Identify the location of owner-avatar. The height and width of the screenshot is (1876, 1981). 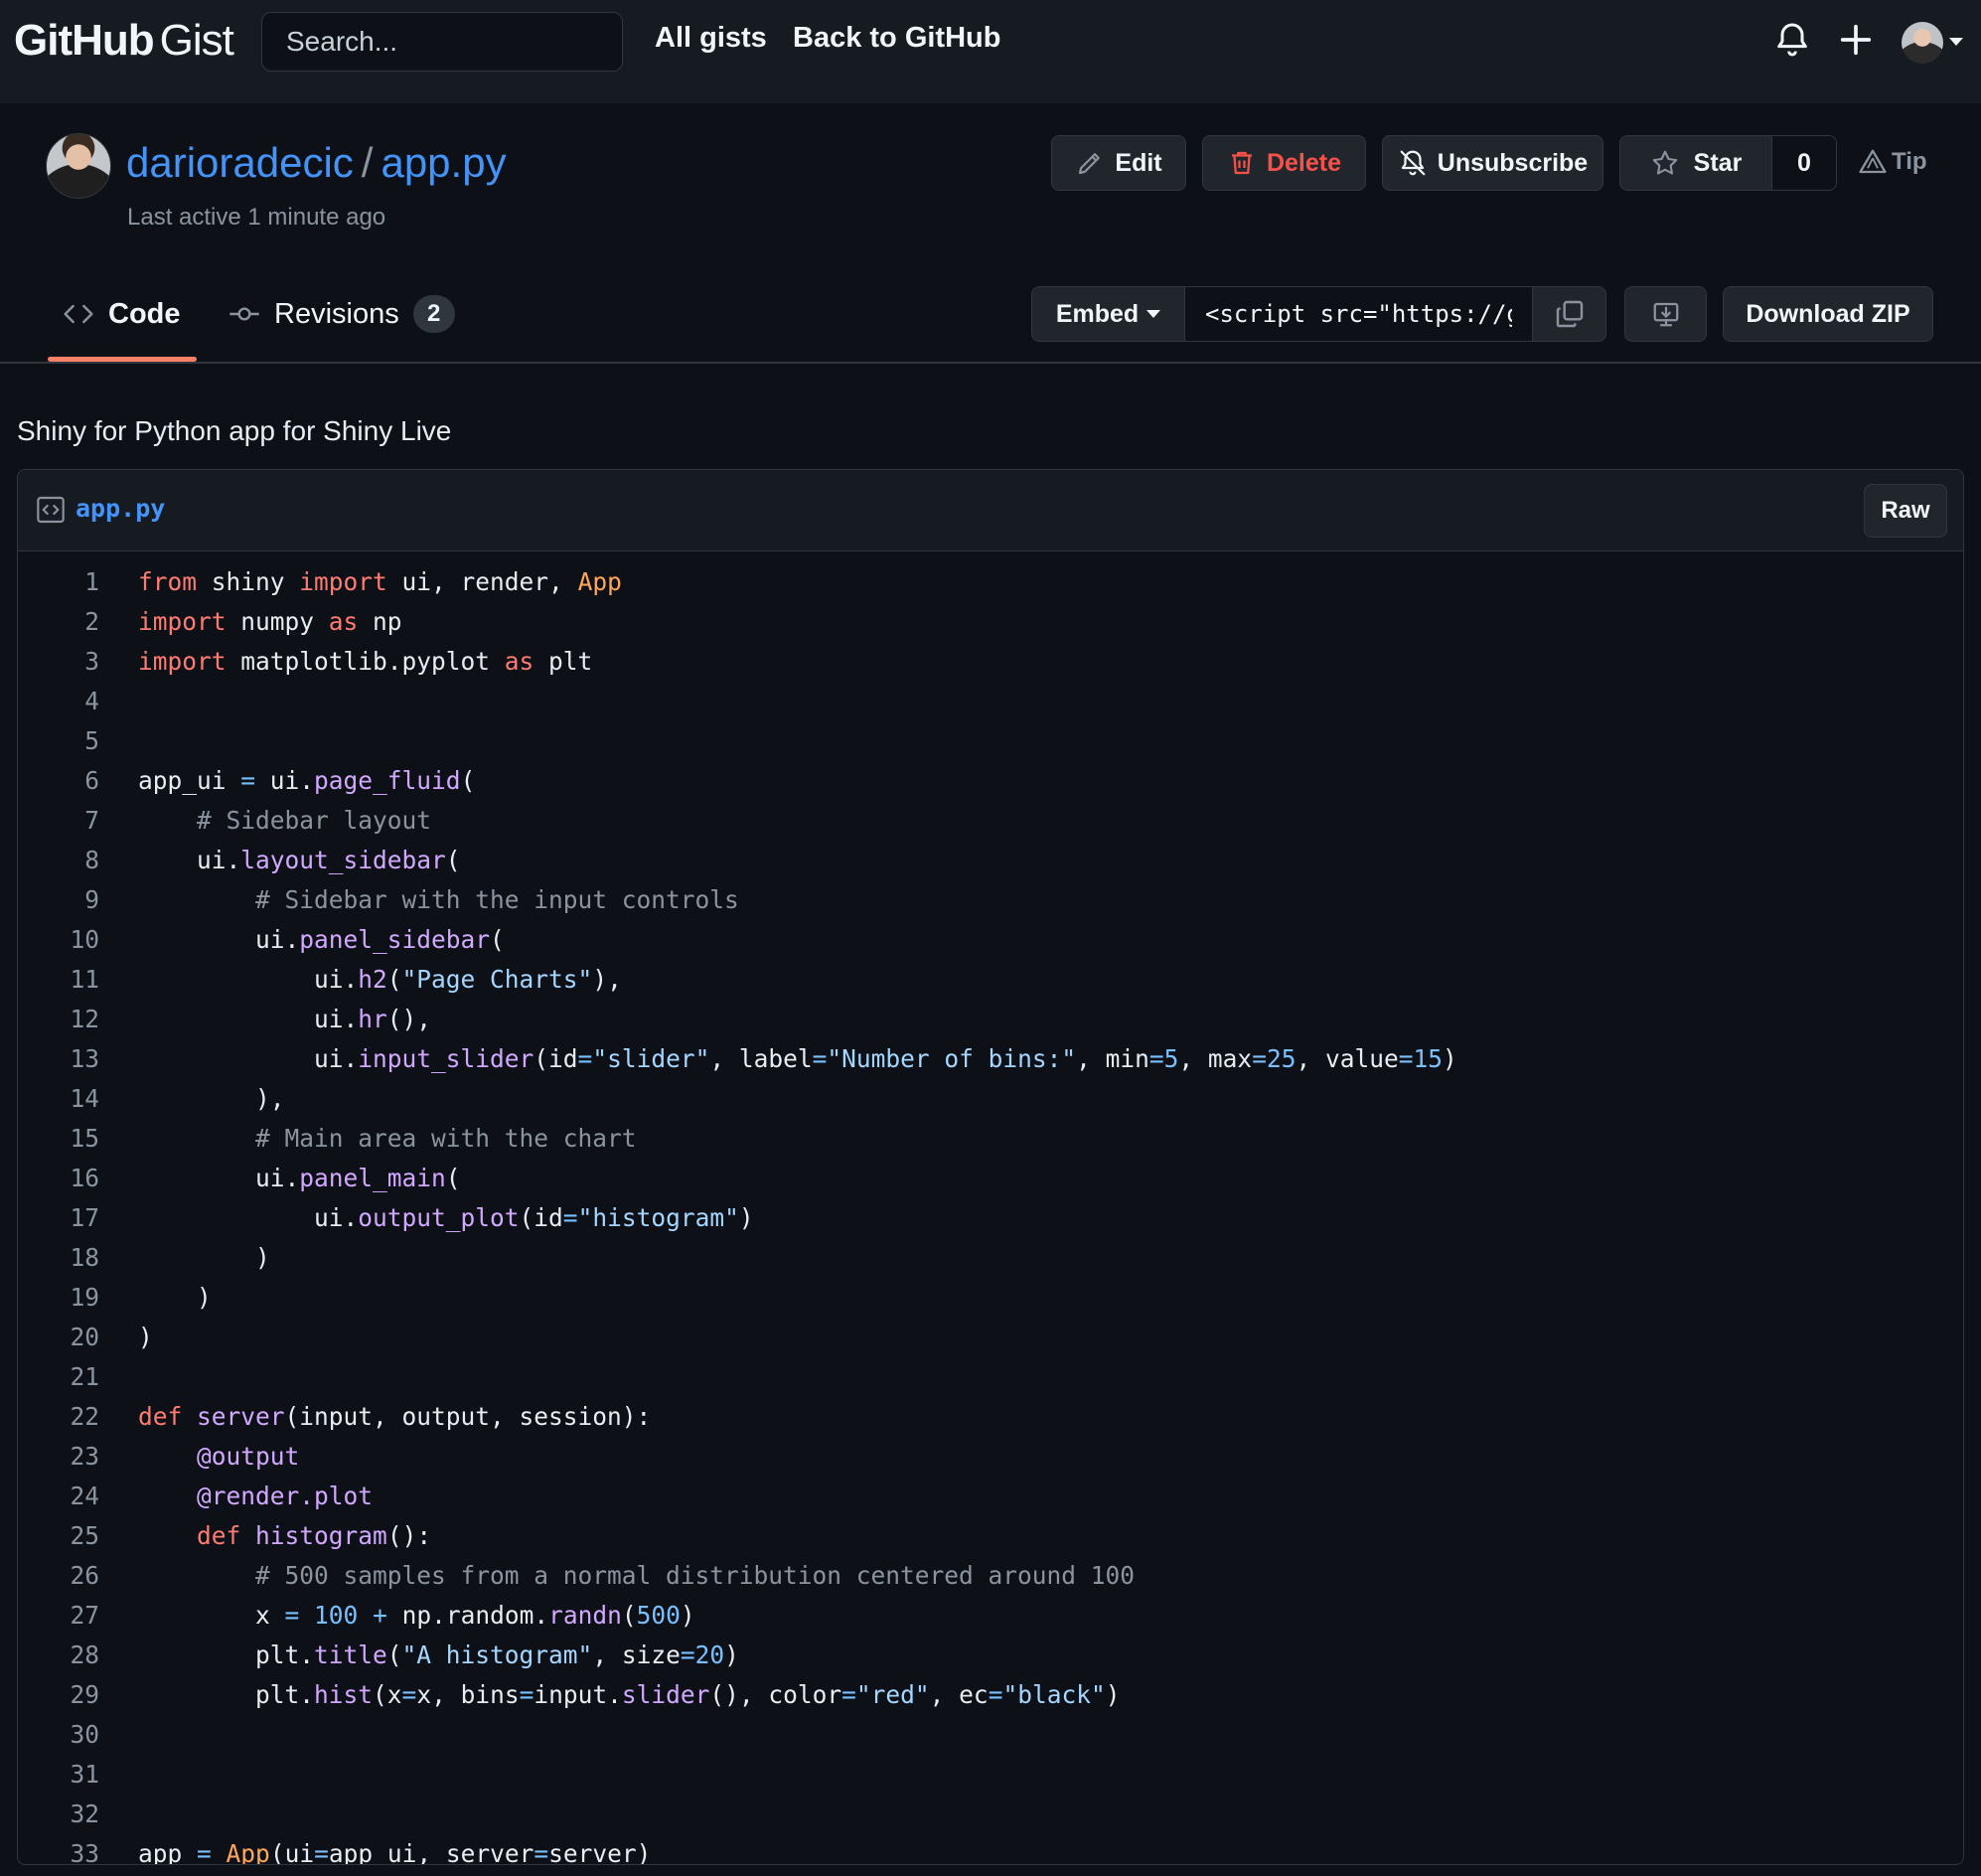
(79, 166).